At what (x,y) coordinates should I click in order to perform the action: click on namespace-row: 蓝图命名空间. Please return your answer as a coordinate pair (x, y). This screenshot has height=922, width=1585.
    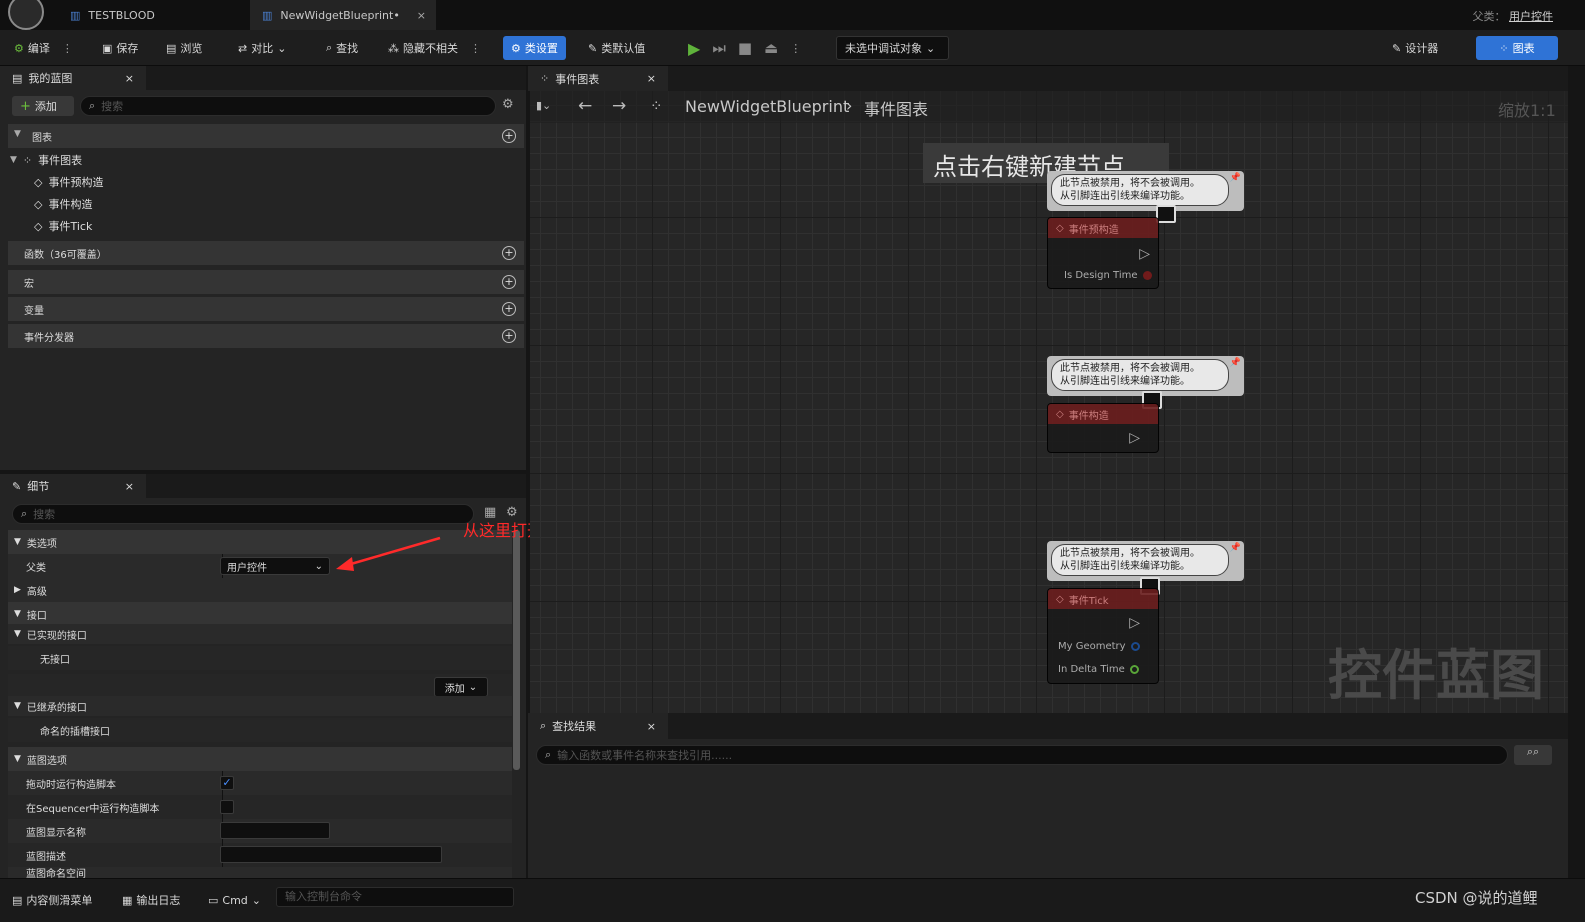
    Looking at the image, I should click on (260, 872).